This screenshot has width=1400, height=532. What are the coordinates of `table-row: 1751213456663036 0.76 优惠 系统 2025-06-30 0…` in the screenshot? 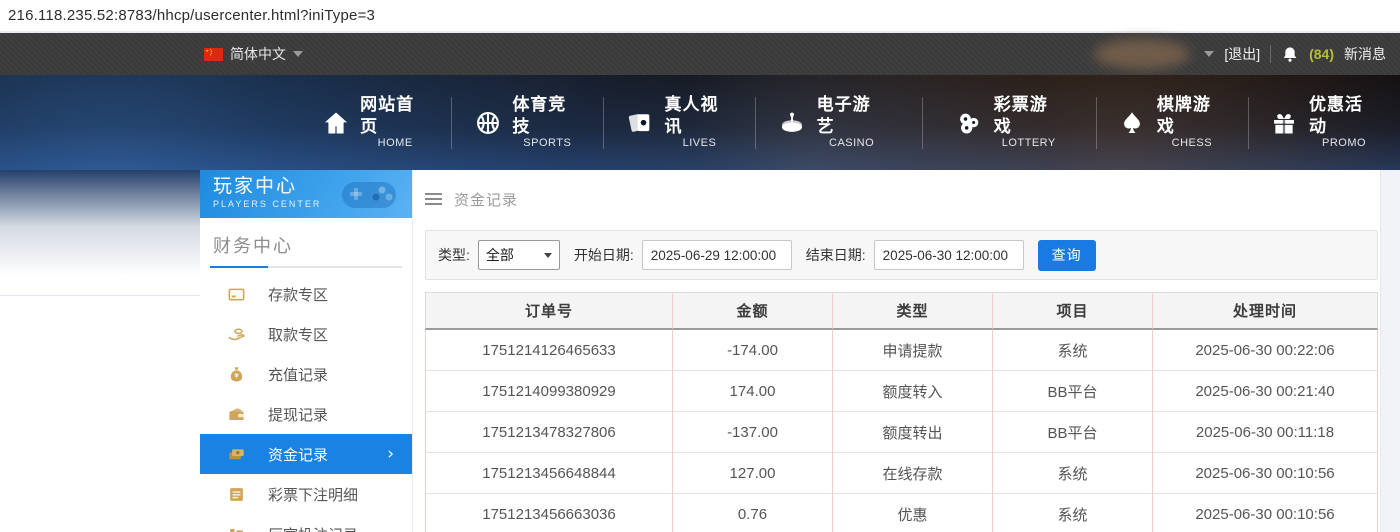 It's located at (901, 513).